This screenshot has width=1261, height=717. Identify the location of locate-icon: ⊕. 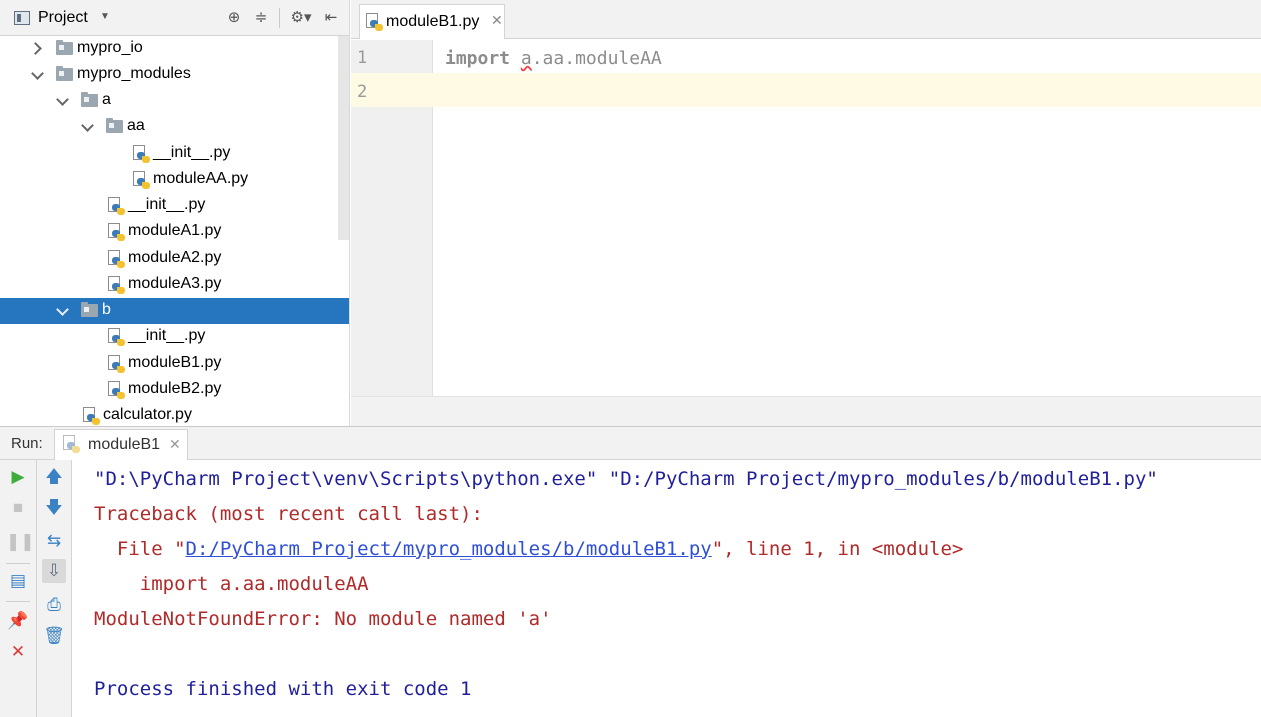
(234, 18).